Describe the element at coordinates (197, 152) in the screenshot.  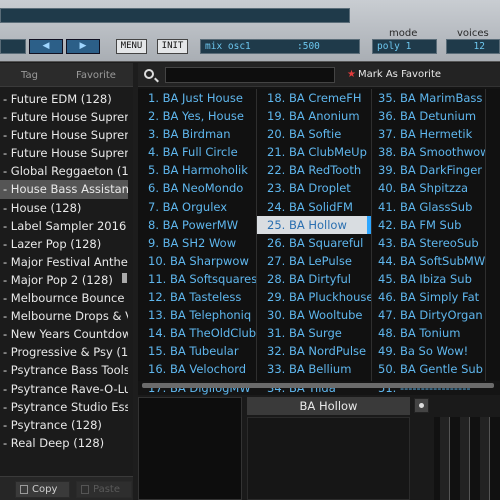
I see `preset-item: 4. BA Full Circle` at that location.